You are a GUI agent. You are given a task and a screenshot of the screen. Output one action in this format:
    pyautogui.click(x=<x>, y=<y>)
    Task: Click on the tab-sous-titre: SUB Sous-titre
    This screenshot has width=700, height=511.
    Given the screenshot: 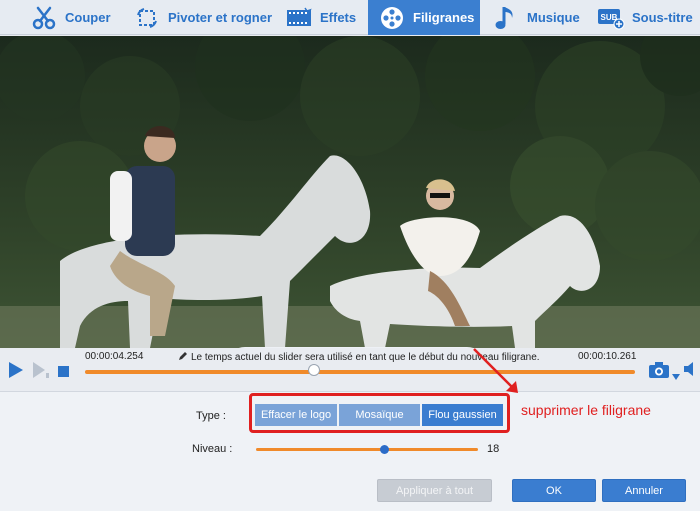 What is the action you would take?
    pyautogui.click(x=648, y=17)
    